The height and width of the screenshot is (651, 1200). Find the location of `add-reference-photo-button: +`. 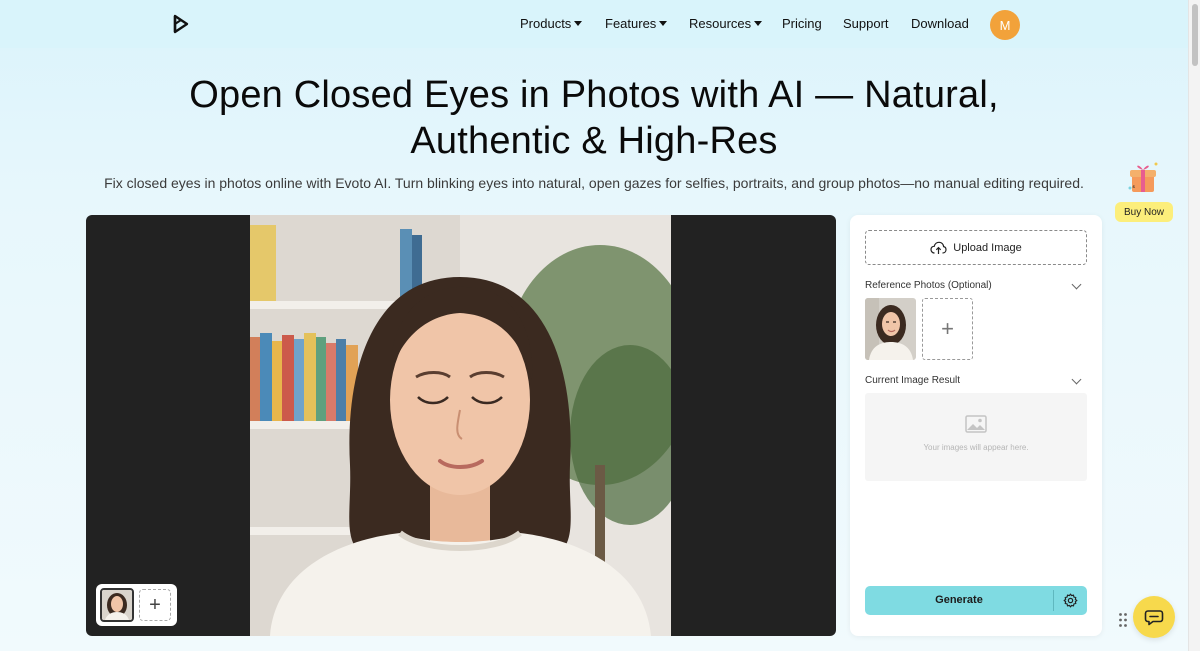

add-reference-photo-button: + is located at coordinates (947, 329).